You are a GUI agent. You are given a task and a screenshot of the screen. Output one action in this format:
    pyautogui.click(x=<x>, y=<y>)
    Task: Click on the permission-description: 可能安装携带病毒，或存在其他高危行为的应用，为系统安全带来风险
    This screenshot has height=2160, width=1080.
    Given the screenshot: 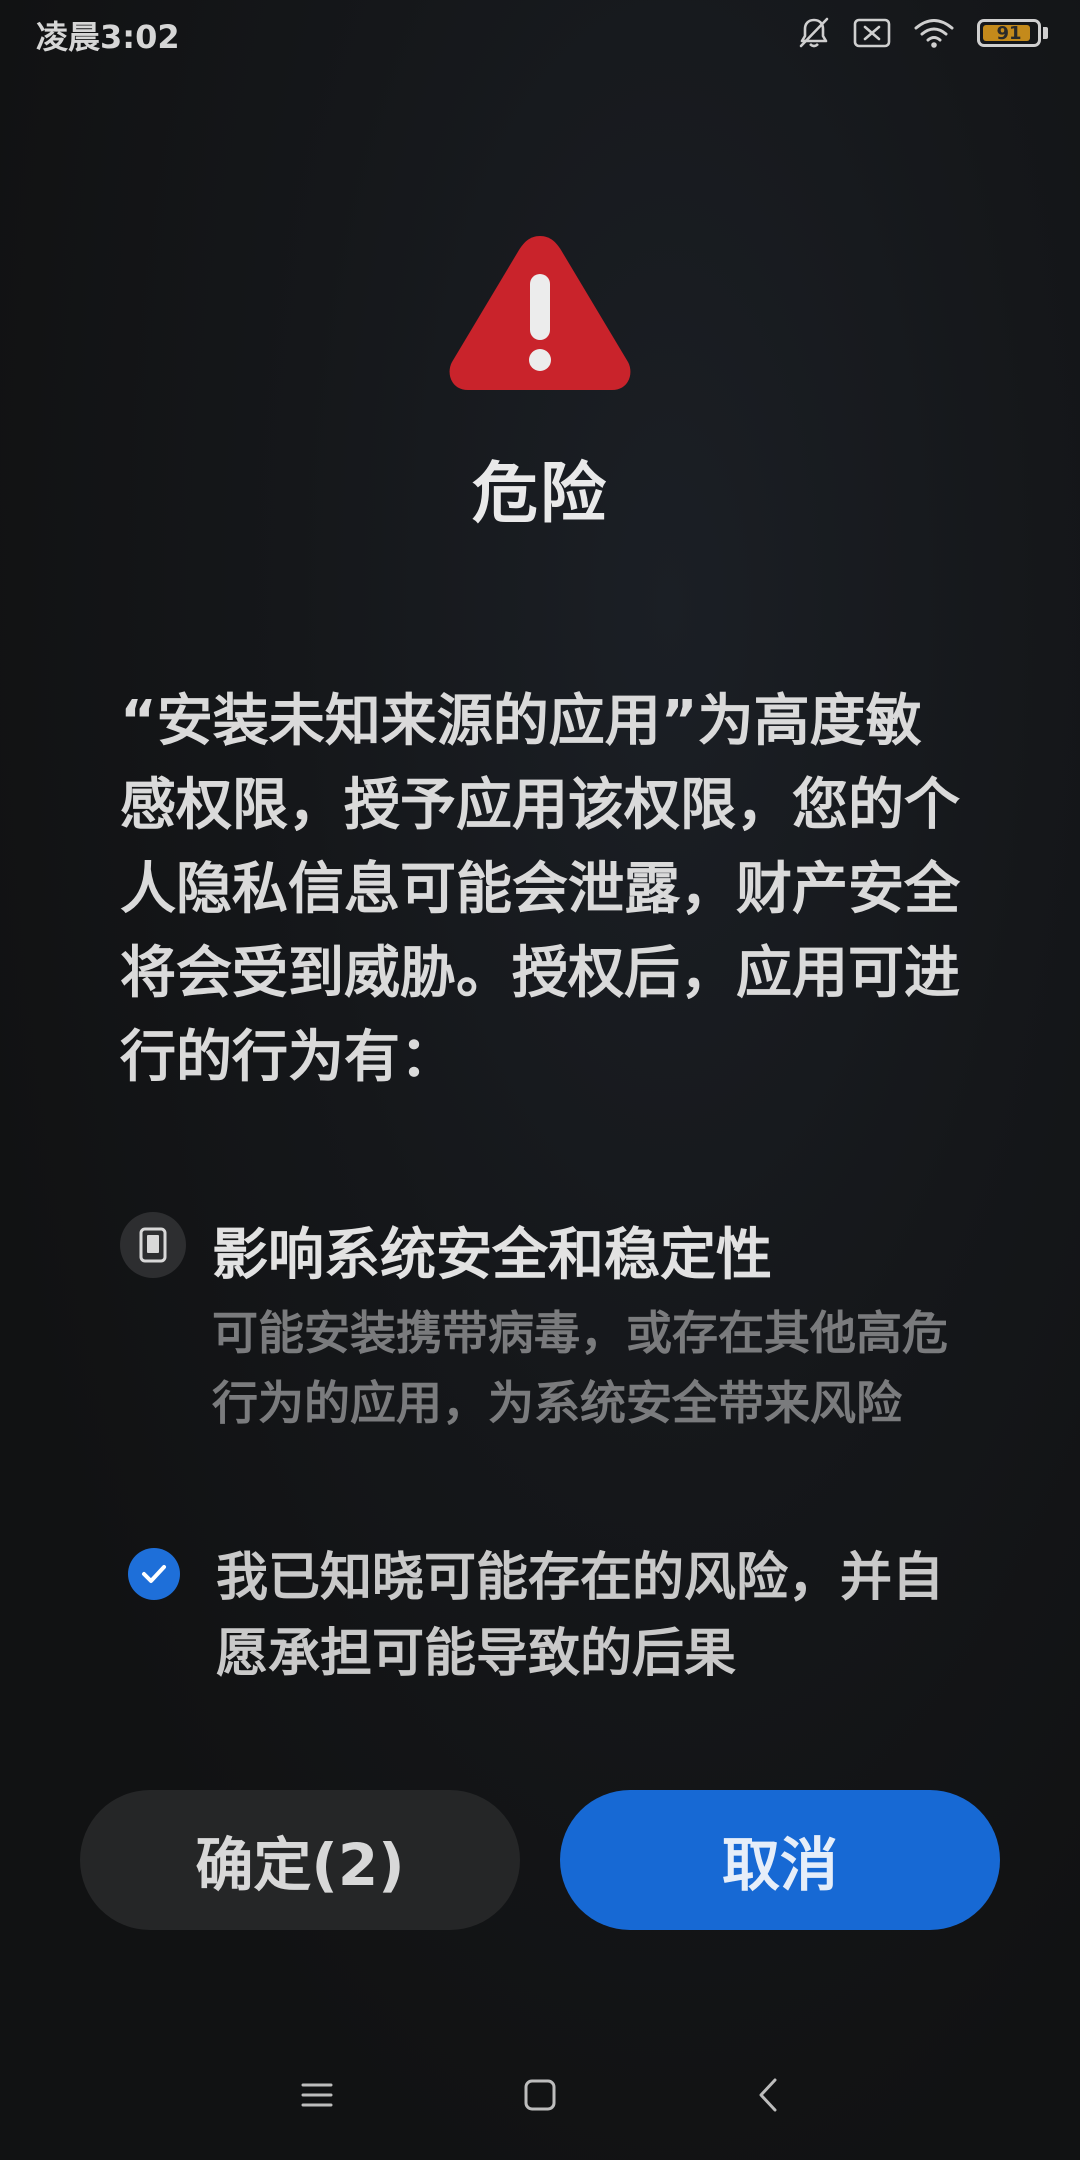 What is the action you would take?
    pyautogui.click(x=580, y=1368)
    